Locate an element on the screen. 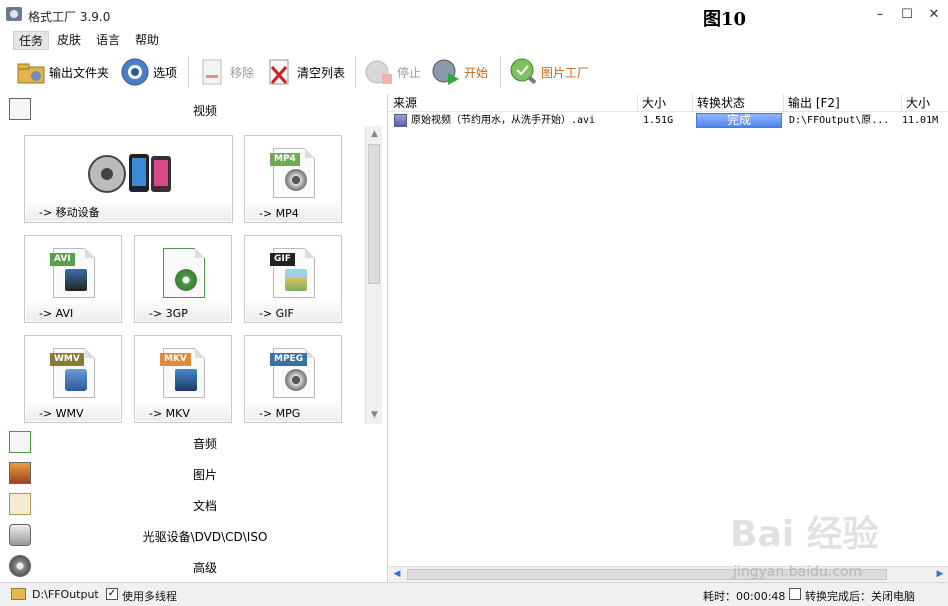 Image resolution: width=948 pixels, height=606 pixels. multithread-label: 使用多线程 is located at coordinates (149, 596).